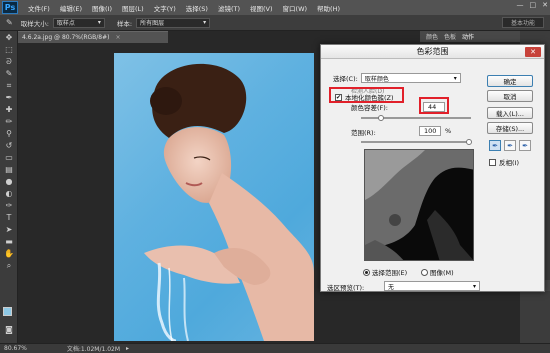 Image resolution: width=550 pixels, height=353 pixels. What do you see at coordinates (93, 348) in the screenshot?
I see `document-info: 文档:1.02M/1.02M` at bounding box center [93, 348].